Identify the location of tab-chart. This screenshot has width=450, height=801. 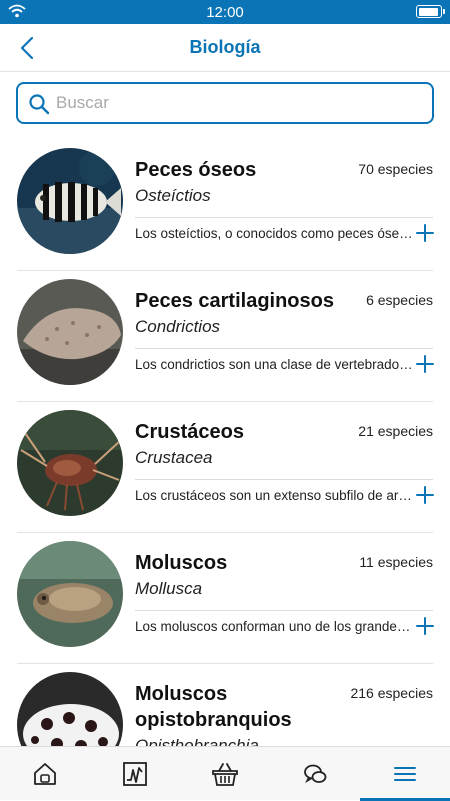
(135, 774).